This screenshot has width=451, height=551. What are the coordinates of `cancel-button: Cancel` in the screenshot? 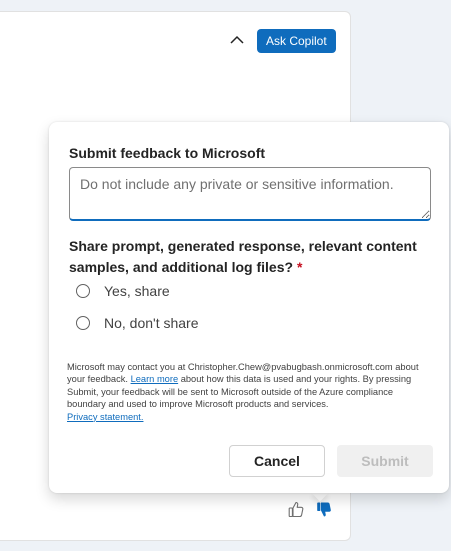 It's located at (277, 461).